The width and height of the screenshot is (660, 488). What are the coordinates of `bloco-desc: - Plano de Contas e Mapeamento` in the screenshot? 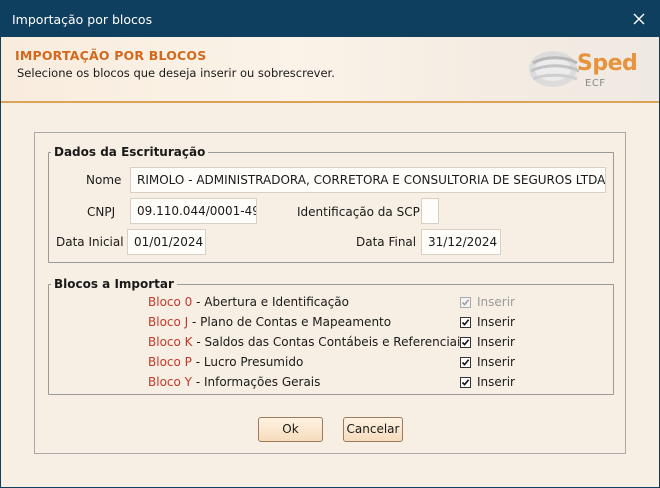 It's located at (290, 322).